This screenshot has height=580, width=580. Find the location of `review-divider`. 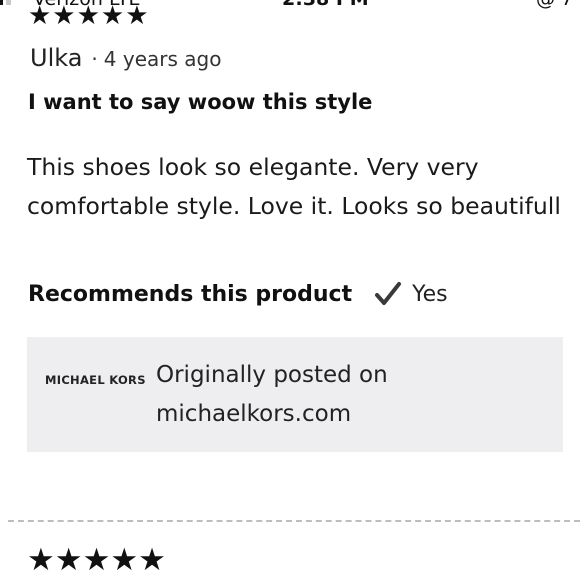

review-divider is located at coordinates (294, 521).